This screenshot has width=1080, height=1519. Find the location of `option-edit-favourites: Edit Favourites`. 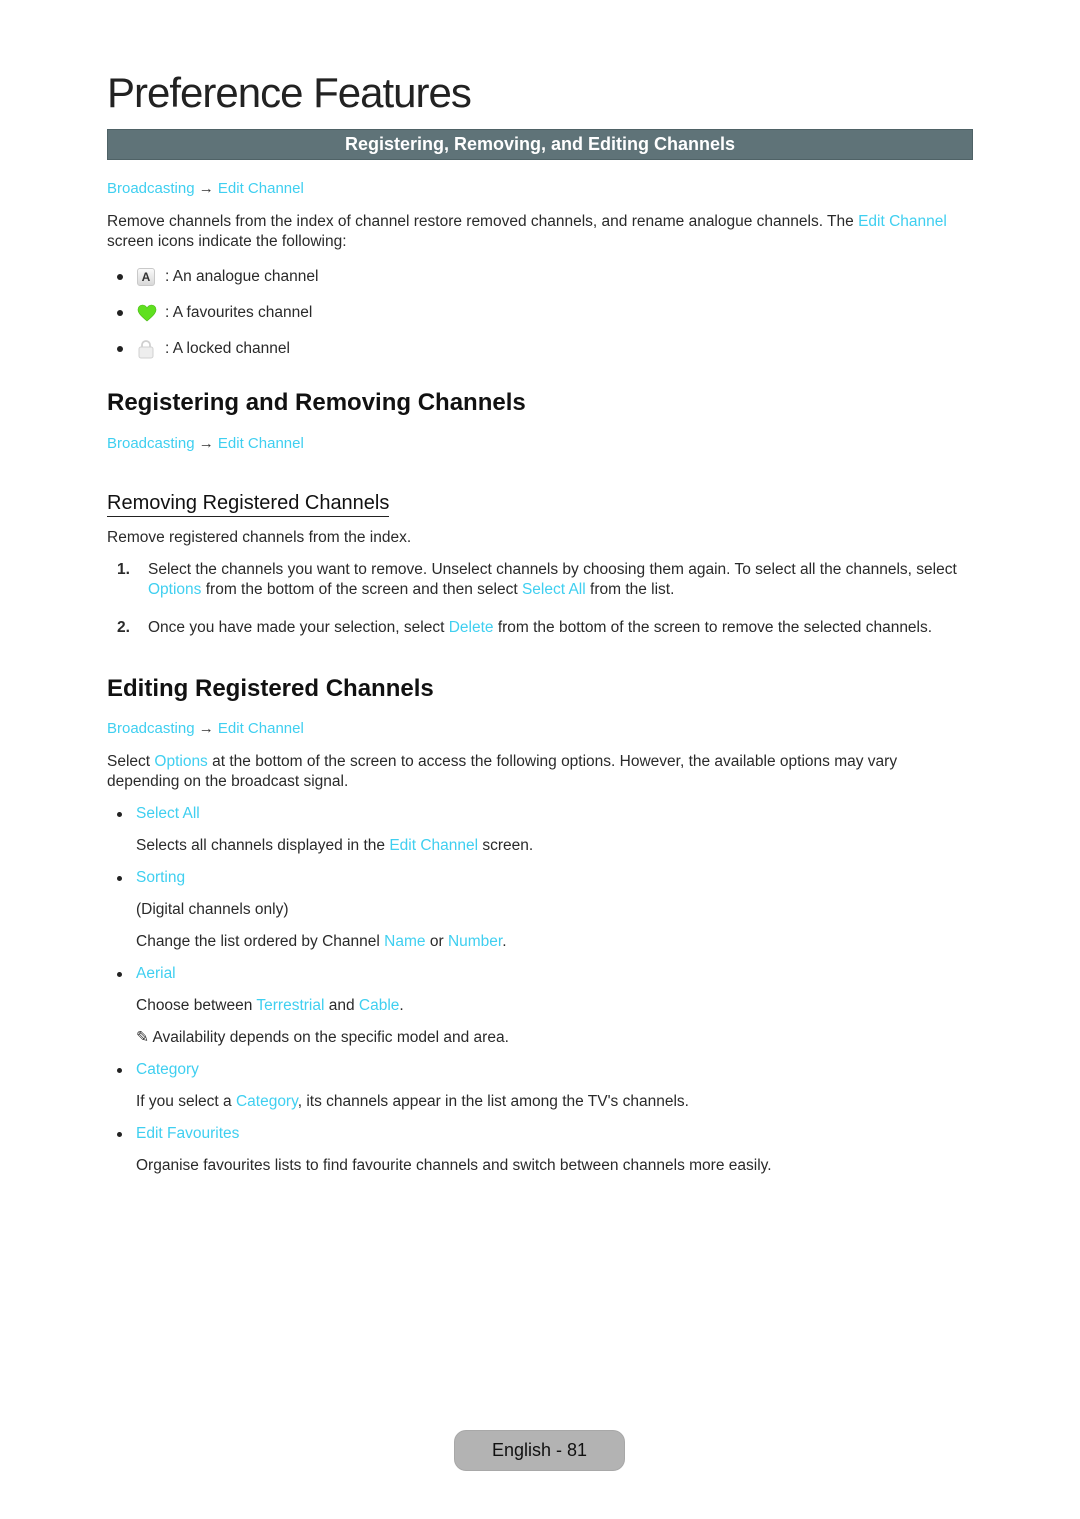

option-edit-favourites: Edit Favourites is located at coordinates (178, 1134).